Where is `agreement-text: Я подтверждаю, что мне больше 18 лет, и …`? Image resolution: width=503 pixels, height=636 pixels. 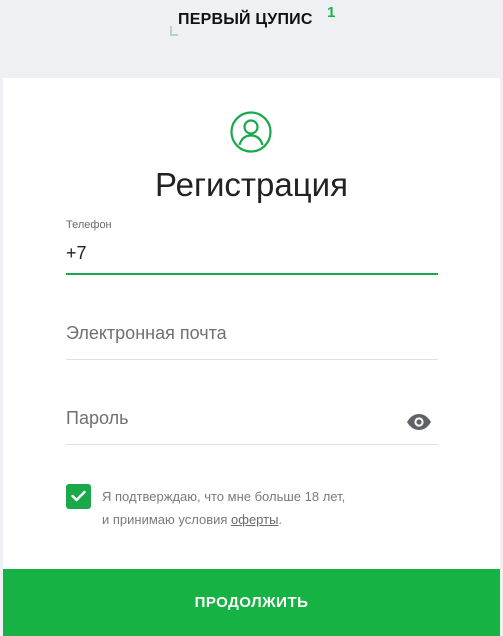
agreement-text: Я подтверждаю, что мне больше 18 лет, и … is located at coordinates (267, 508).